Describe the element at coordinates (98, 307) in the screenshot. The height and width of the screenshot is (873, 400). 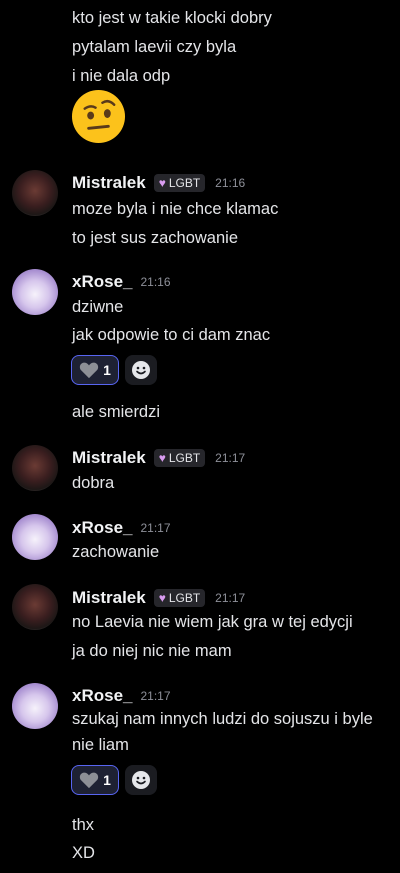
I see `message-text: dziwne` at that location.